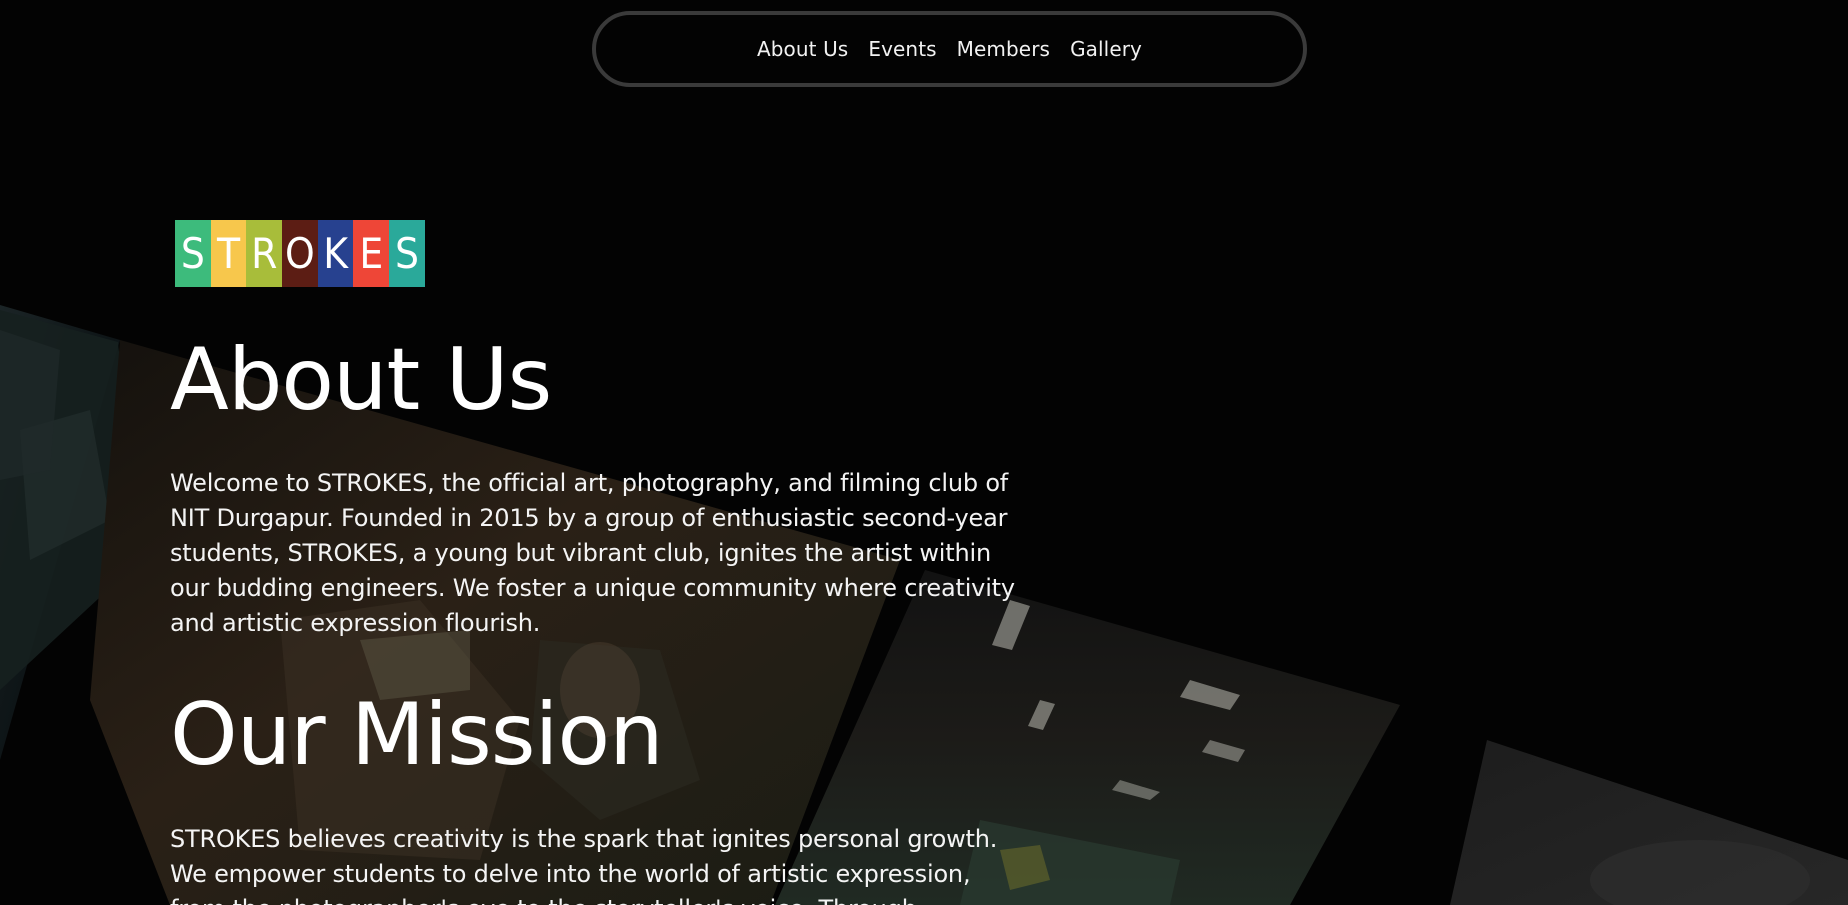 The image size is (1848, 905). Describe the element at coordinates (902, 49) in the screenshot. I see `nav-link-events: Events` at that location.